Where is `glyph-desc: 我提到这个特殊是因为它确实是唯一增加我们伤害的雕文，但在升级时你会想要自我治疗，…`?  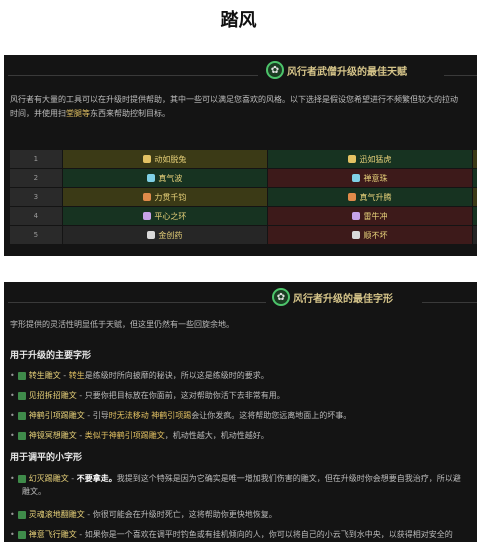 glyph-desc: 我提到这个特殊是因为它确实是唯一增加我们伤害的雕文，但在升级时你会想要自我治疗，… is located at coordinates (288, 478).